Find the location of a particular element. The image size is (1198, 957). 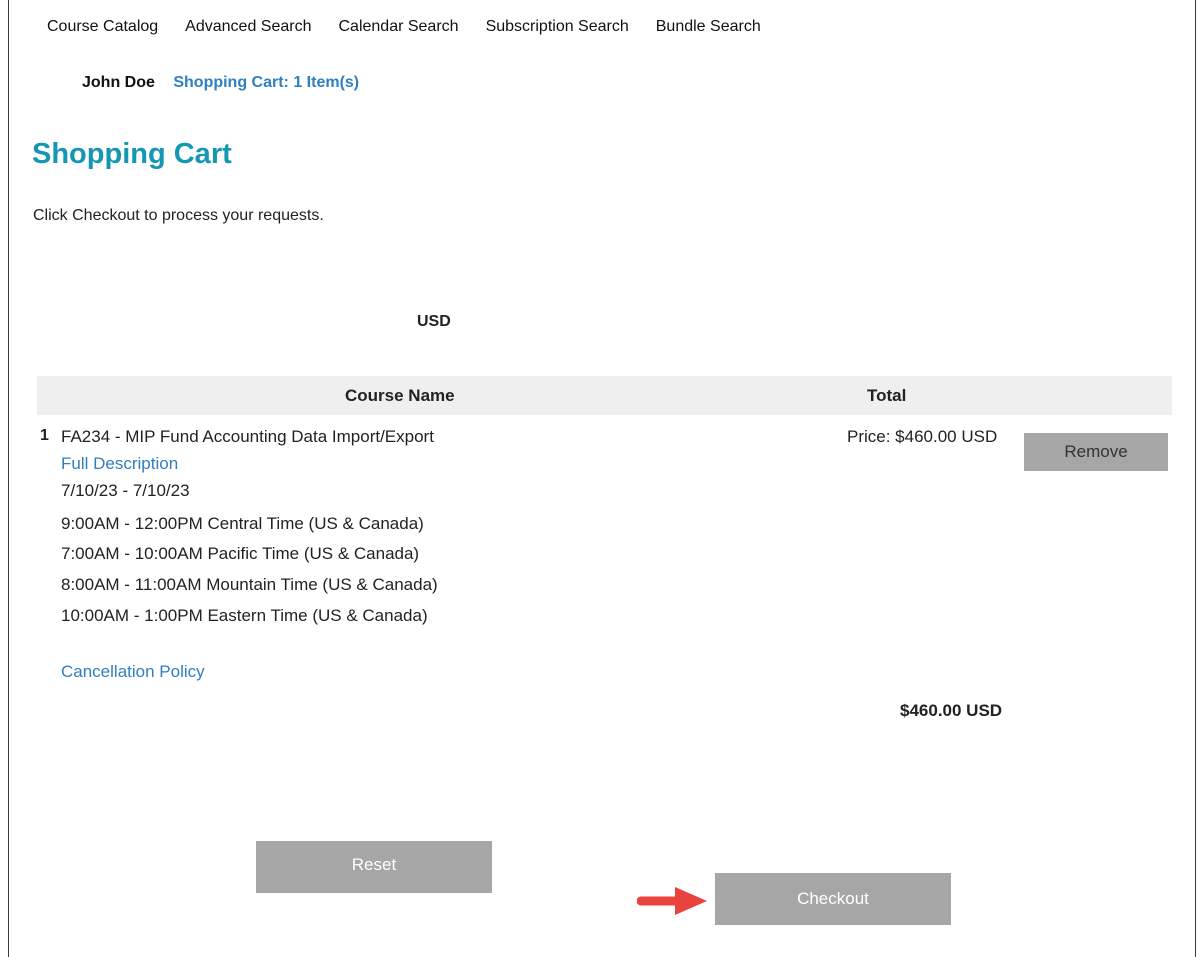

nav-subscription-search: Subscription Search is located at coordinates (557, 27).